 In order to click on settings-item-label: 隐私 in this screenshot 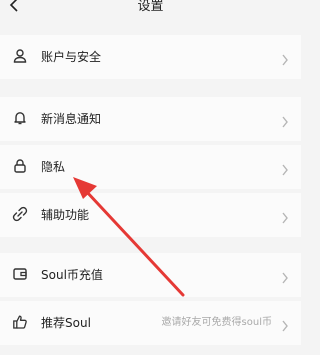, I will do `click(53, 167)`.